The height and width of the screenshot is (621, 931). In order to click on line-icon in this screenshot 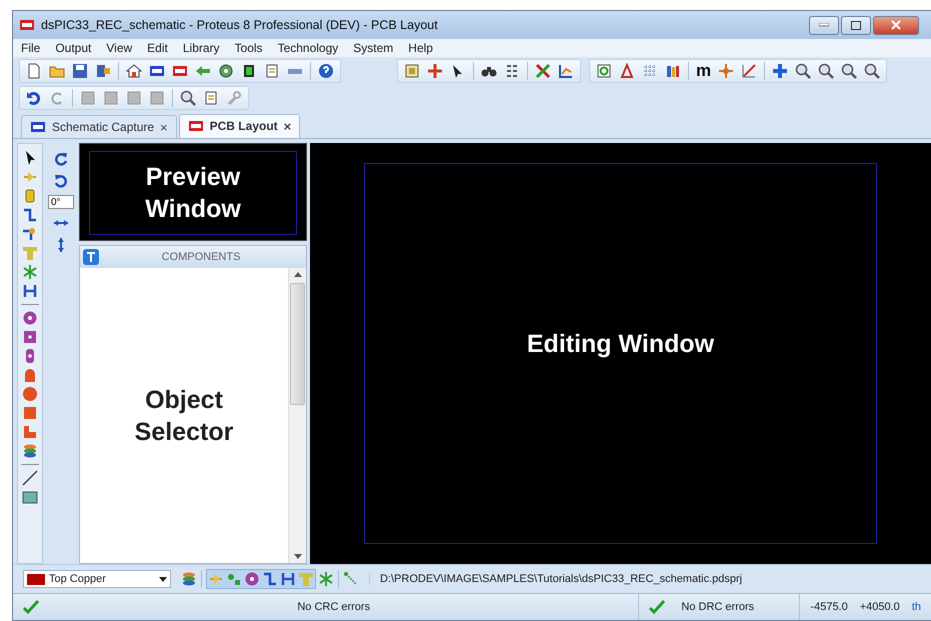, I will do `click(30, 478)`.